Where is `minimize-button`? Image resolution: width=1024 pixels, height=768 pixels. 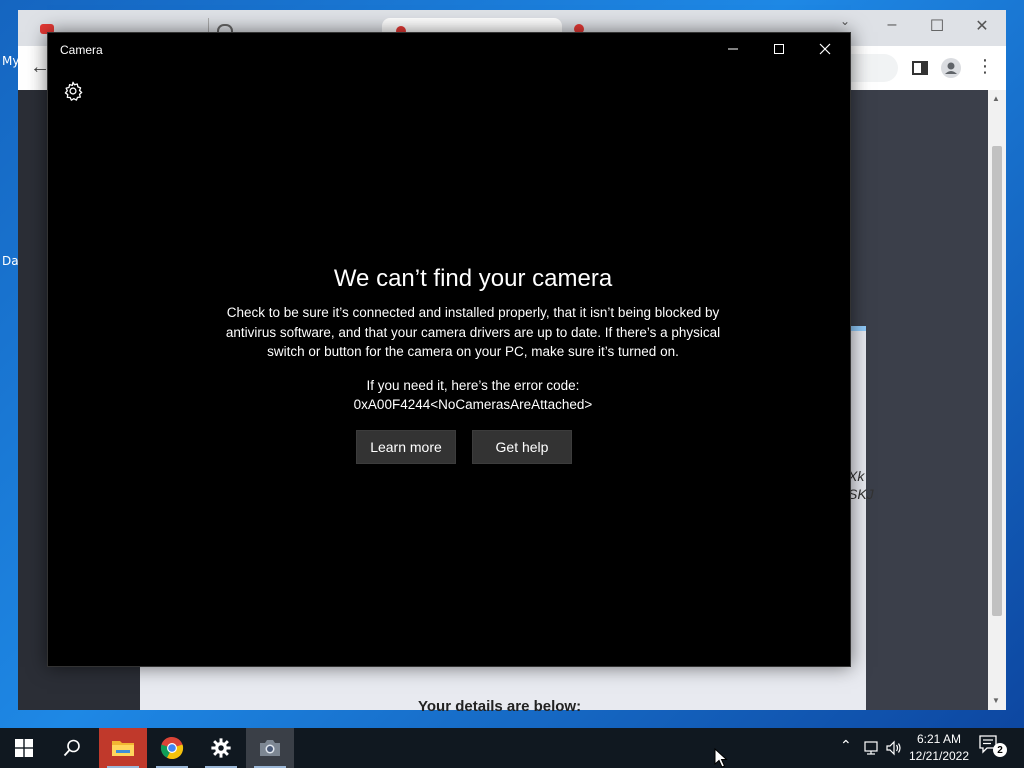
minimize-button is located at coordinates (733, 49).